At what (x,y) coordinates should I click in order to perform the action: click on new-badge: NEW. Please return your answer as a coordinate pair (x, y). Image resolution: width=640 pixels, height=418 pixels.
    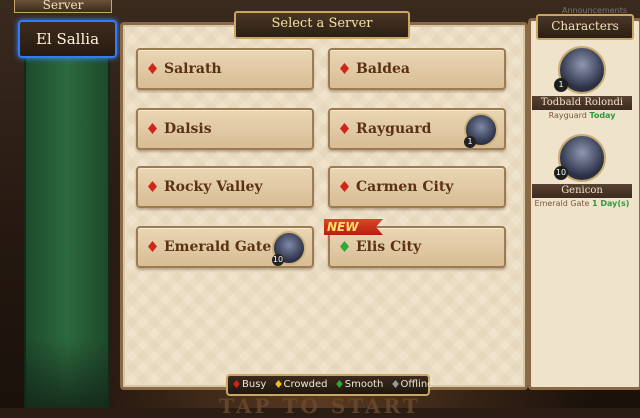
    Looking at the image, I should click on (353, 227).